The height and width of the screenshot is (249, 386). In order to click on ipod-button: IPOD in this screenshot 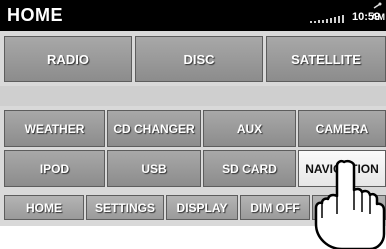, I will do `click(54, 168)`.